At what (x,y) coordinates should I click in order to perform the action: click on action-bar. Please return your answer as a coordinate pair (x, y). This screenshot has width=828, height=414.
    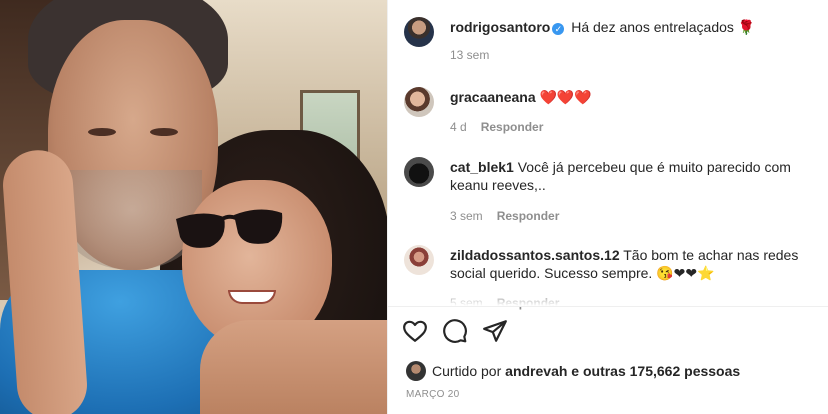
    Looking at the image, I should click on (455, 332).